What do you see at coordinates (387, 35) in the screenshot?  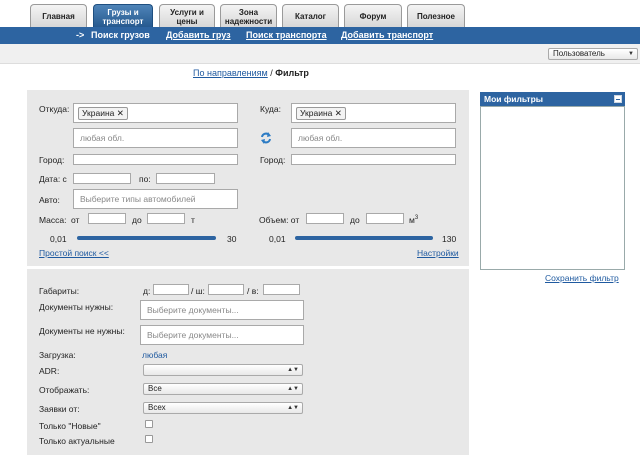 I see `nav-add-transport: Добавить транспорт` at bounding box center [387, 35].